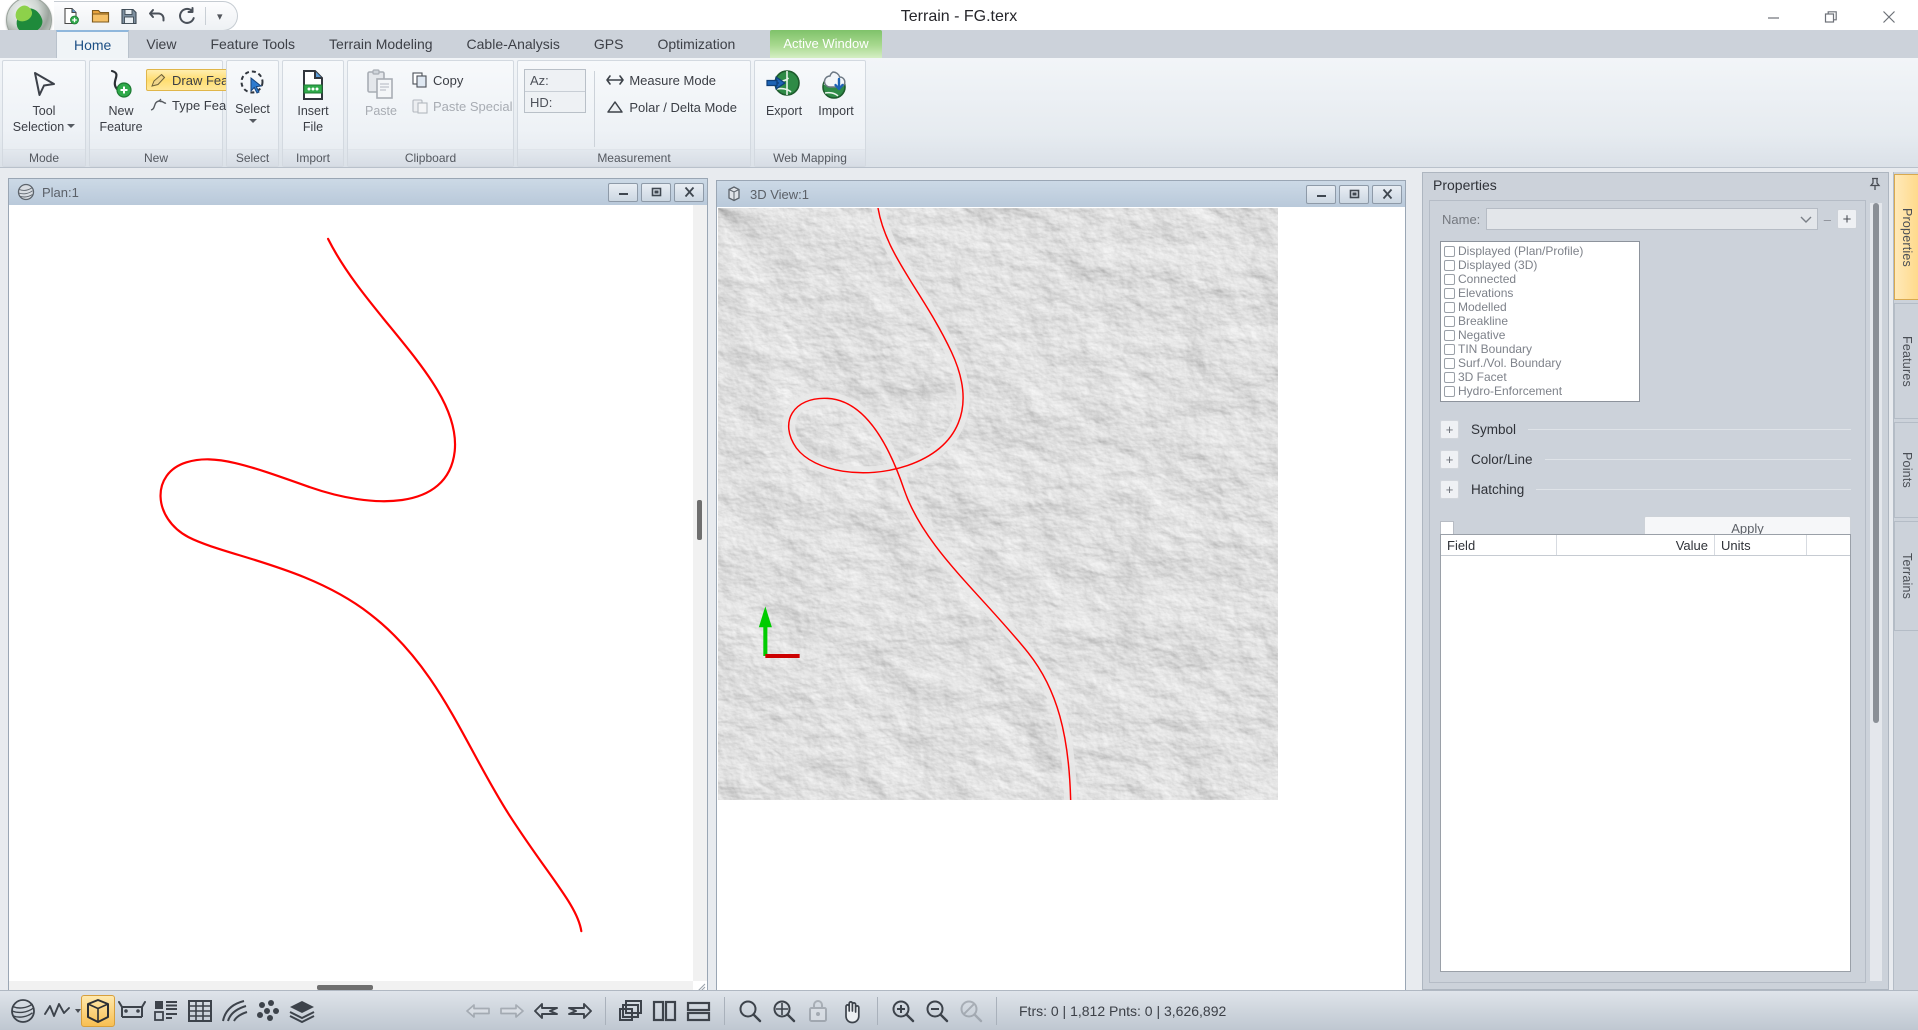  What do you see at coordinates (699, 1011) in the screenshot?
I see `tile-horizontal-icon` at bounding box center [699, 1011].